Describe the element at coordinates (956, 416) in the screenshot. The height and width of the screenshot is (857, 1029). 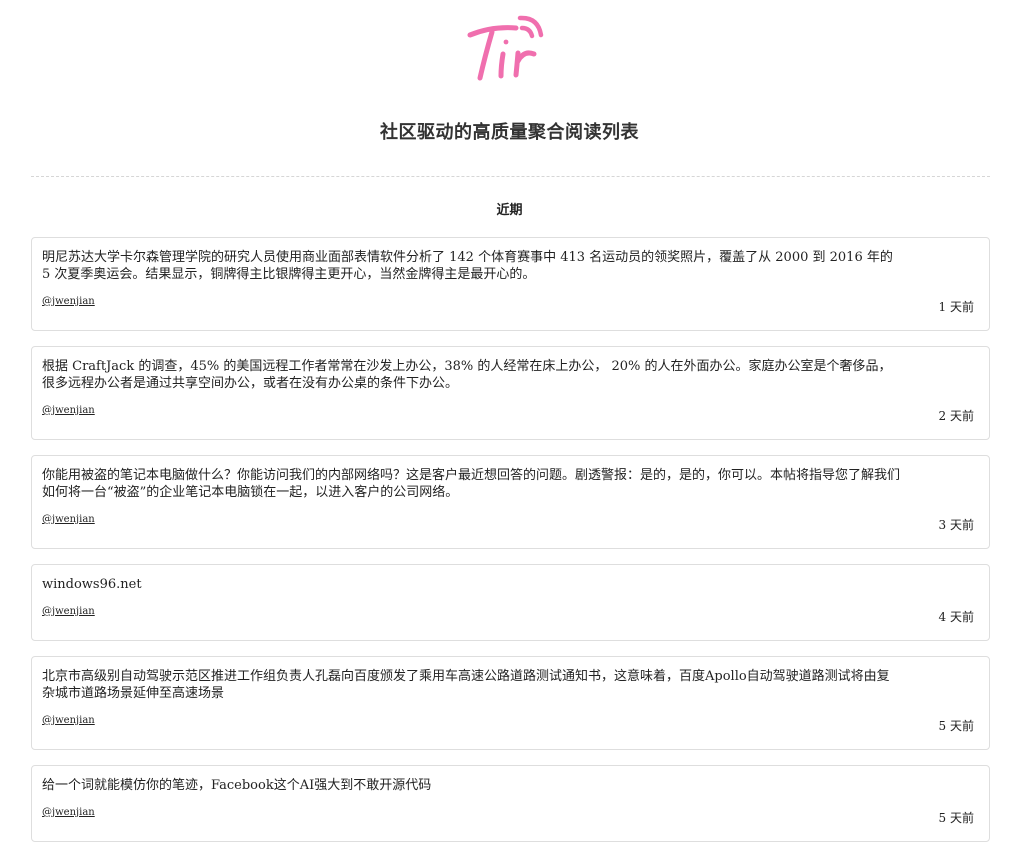
I see `timestamp: 2 天前` at that location.